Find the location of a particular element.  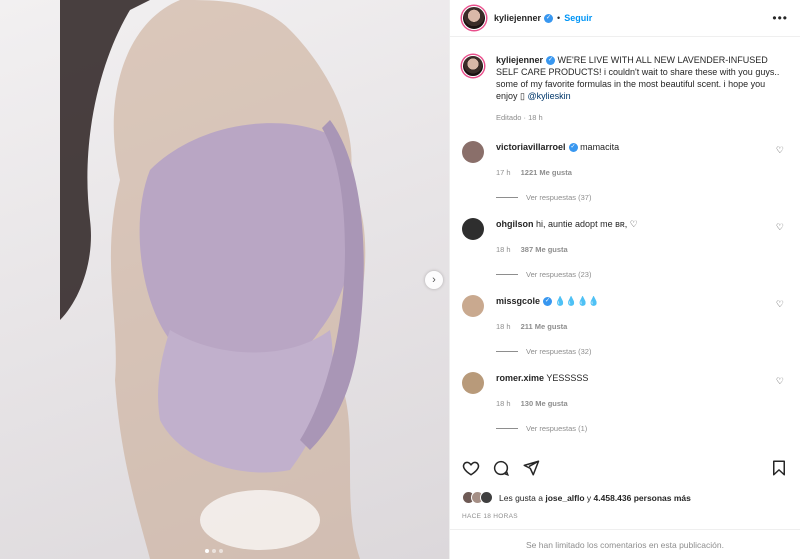

next-slide-button: › is located at coordinates (434, 280).